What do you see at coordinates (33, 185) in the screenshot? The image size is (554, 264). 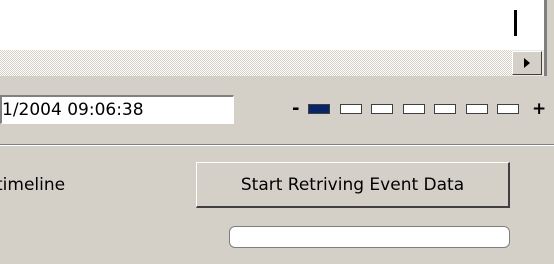 I see `timeline-label: timeline` at bounding box center [33, 185].